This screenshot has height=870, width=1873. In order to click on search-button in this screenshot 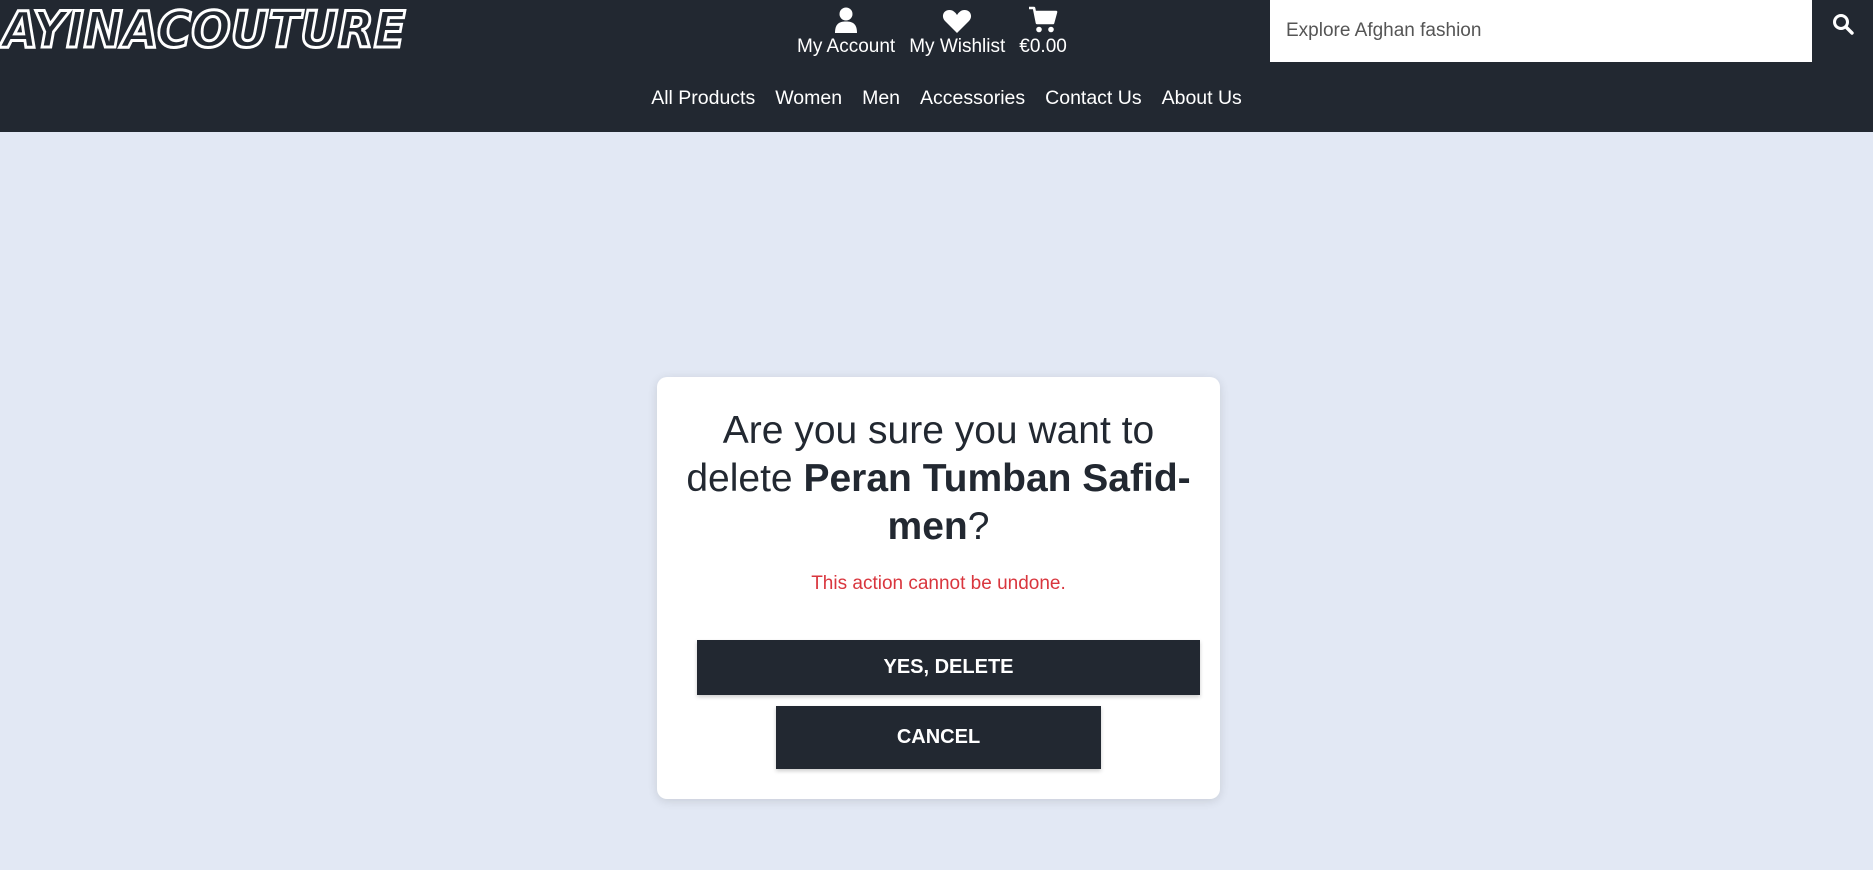, I will do `click(1842, 26)`.